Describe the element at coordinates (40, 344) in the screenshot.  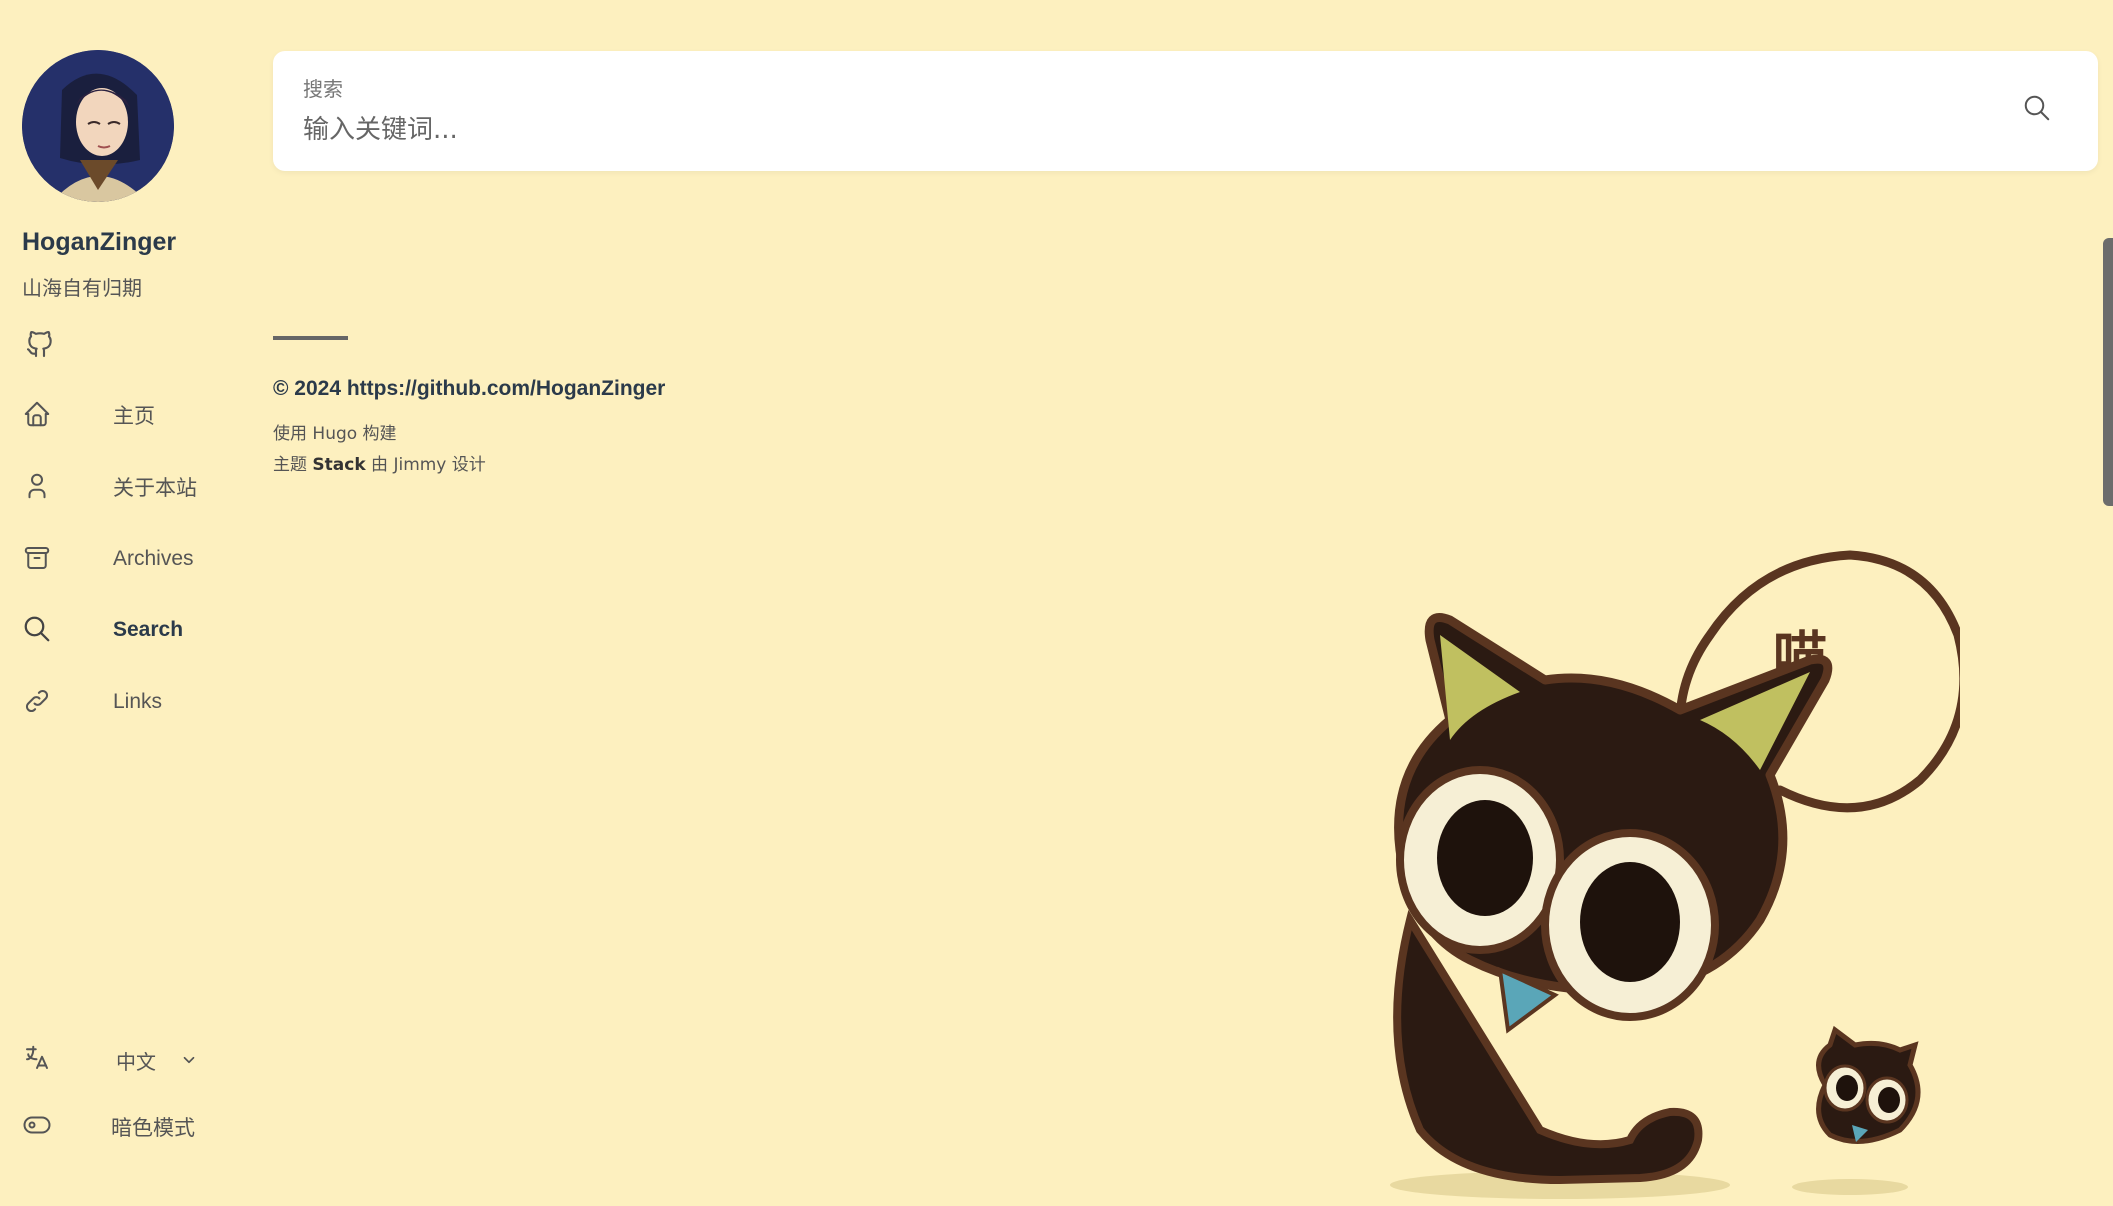
I see `github-icon` at that location.